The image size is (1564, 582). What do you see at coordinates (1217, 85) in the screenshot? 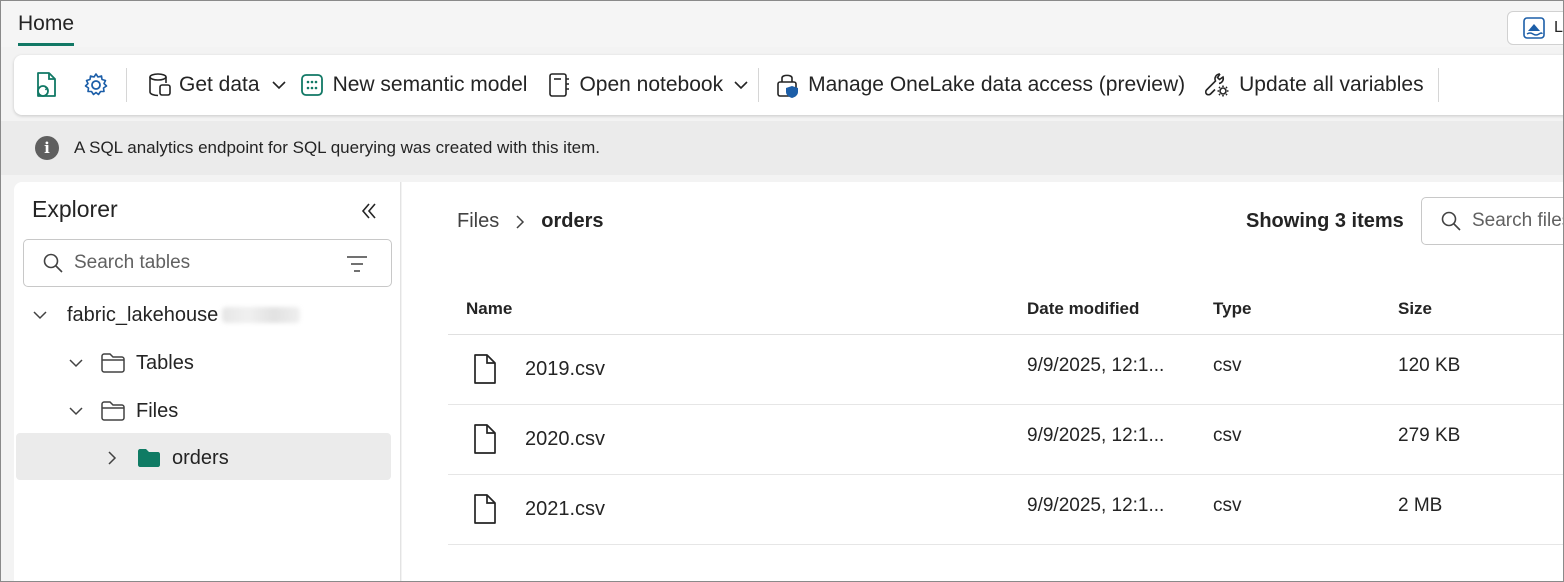
I see `wrench-gear-icon` at bounding box center [1217, 85].